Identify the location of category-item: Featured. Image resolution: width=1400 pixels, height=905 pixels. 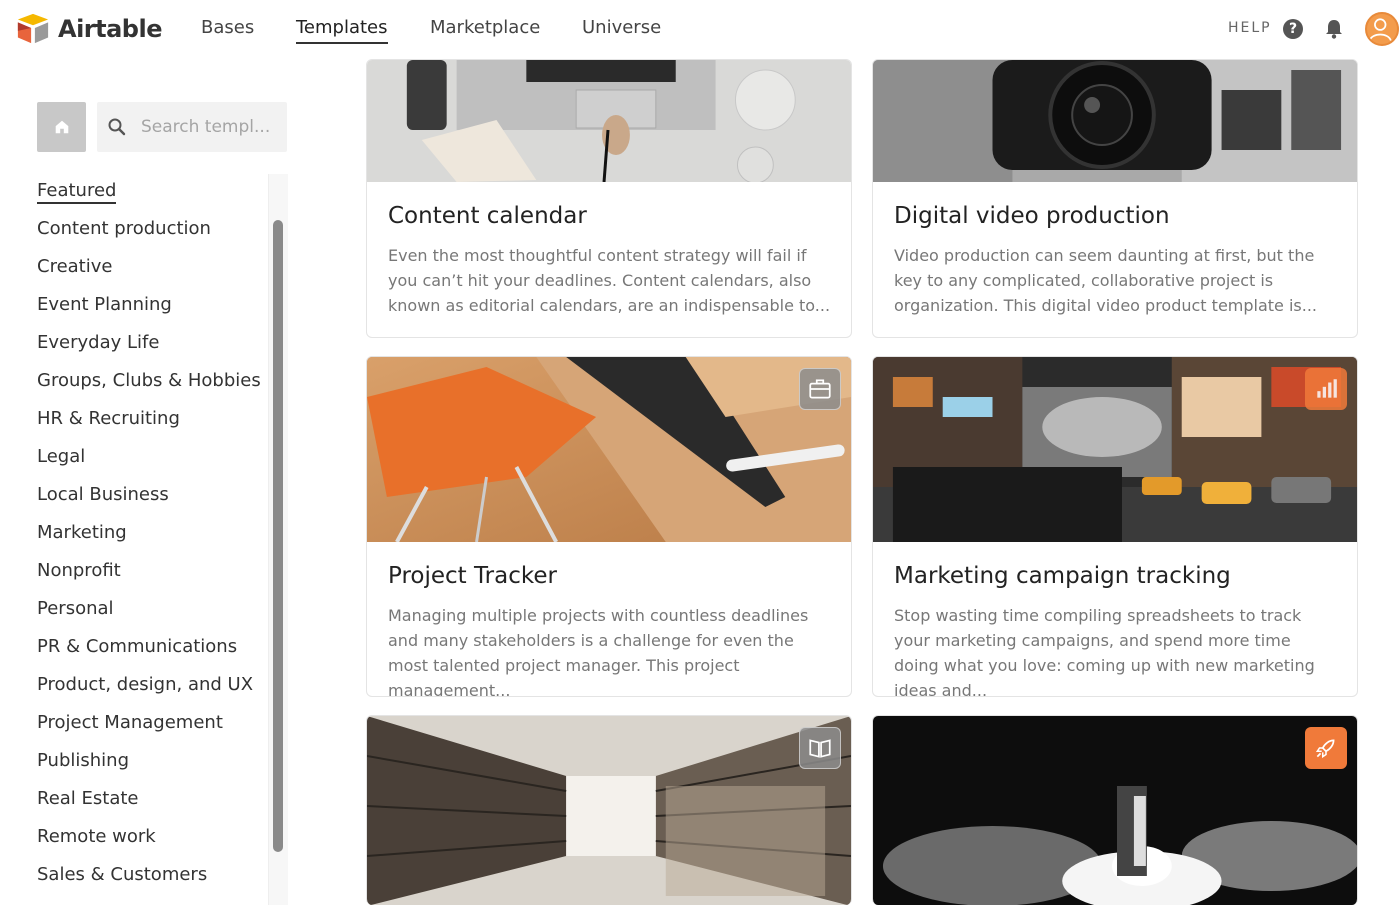
(153, 191).